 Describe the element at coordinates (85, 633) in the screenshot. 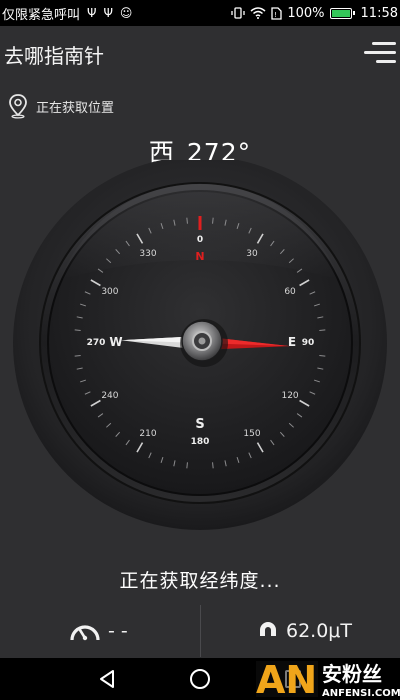

I see `speedometer-icon` at that location.